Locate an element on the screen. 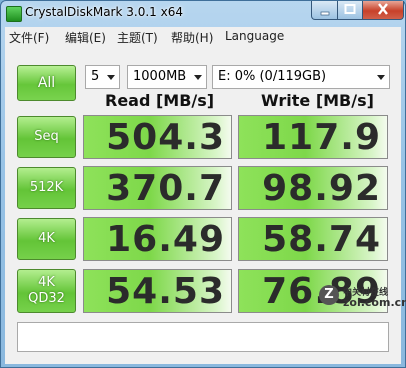 The image size is (406, 368). test-512k-label: 512K is located at coordinates (46, 187).